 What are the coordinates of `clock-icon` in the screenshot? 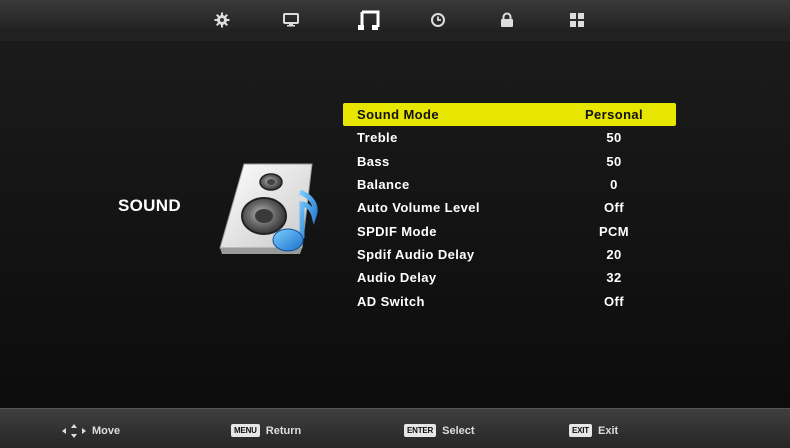 It's located at (438, 20).